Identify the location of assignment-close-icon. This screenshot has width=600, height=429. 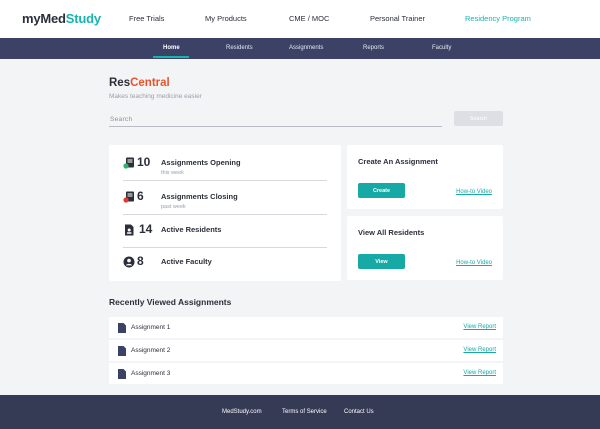
(128, 197).